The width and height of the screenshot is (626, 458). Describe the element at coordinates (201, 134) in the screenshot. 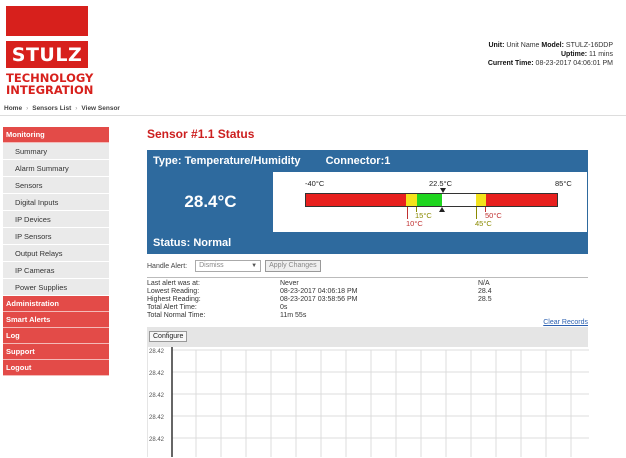

I see `page-title: Sensor #1.1 Status` at that location.